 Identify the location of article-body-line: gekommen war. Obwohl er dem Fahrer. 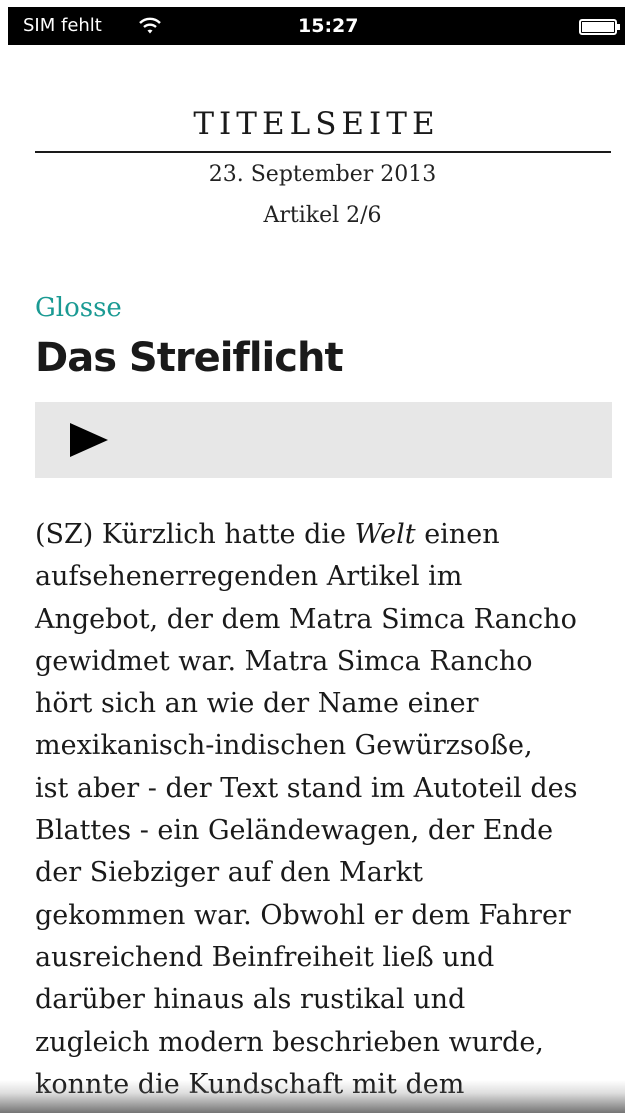
(325, 916).